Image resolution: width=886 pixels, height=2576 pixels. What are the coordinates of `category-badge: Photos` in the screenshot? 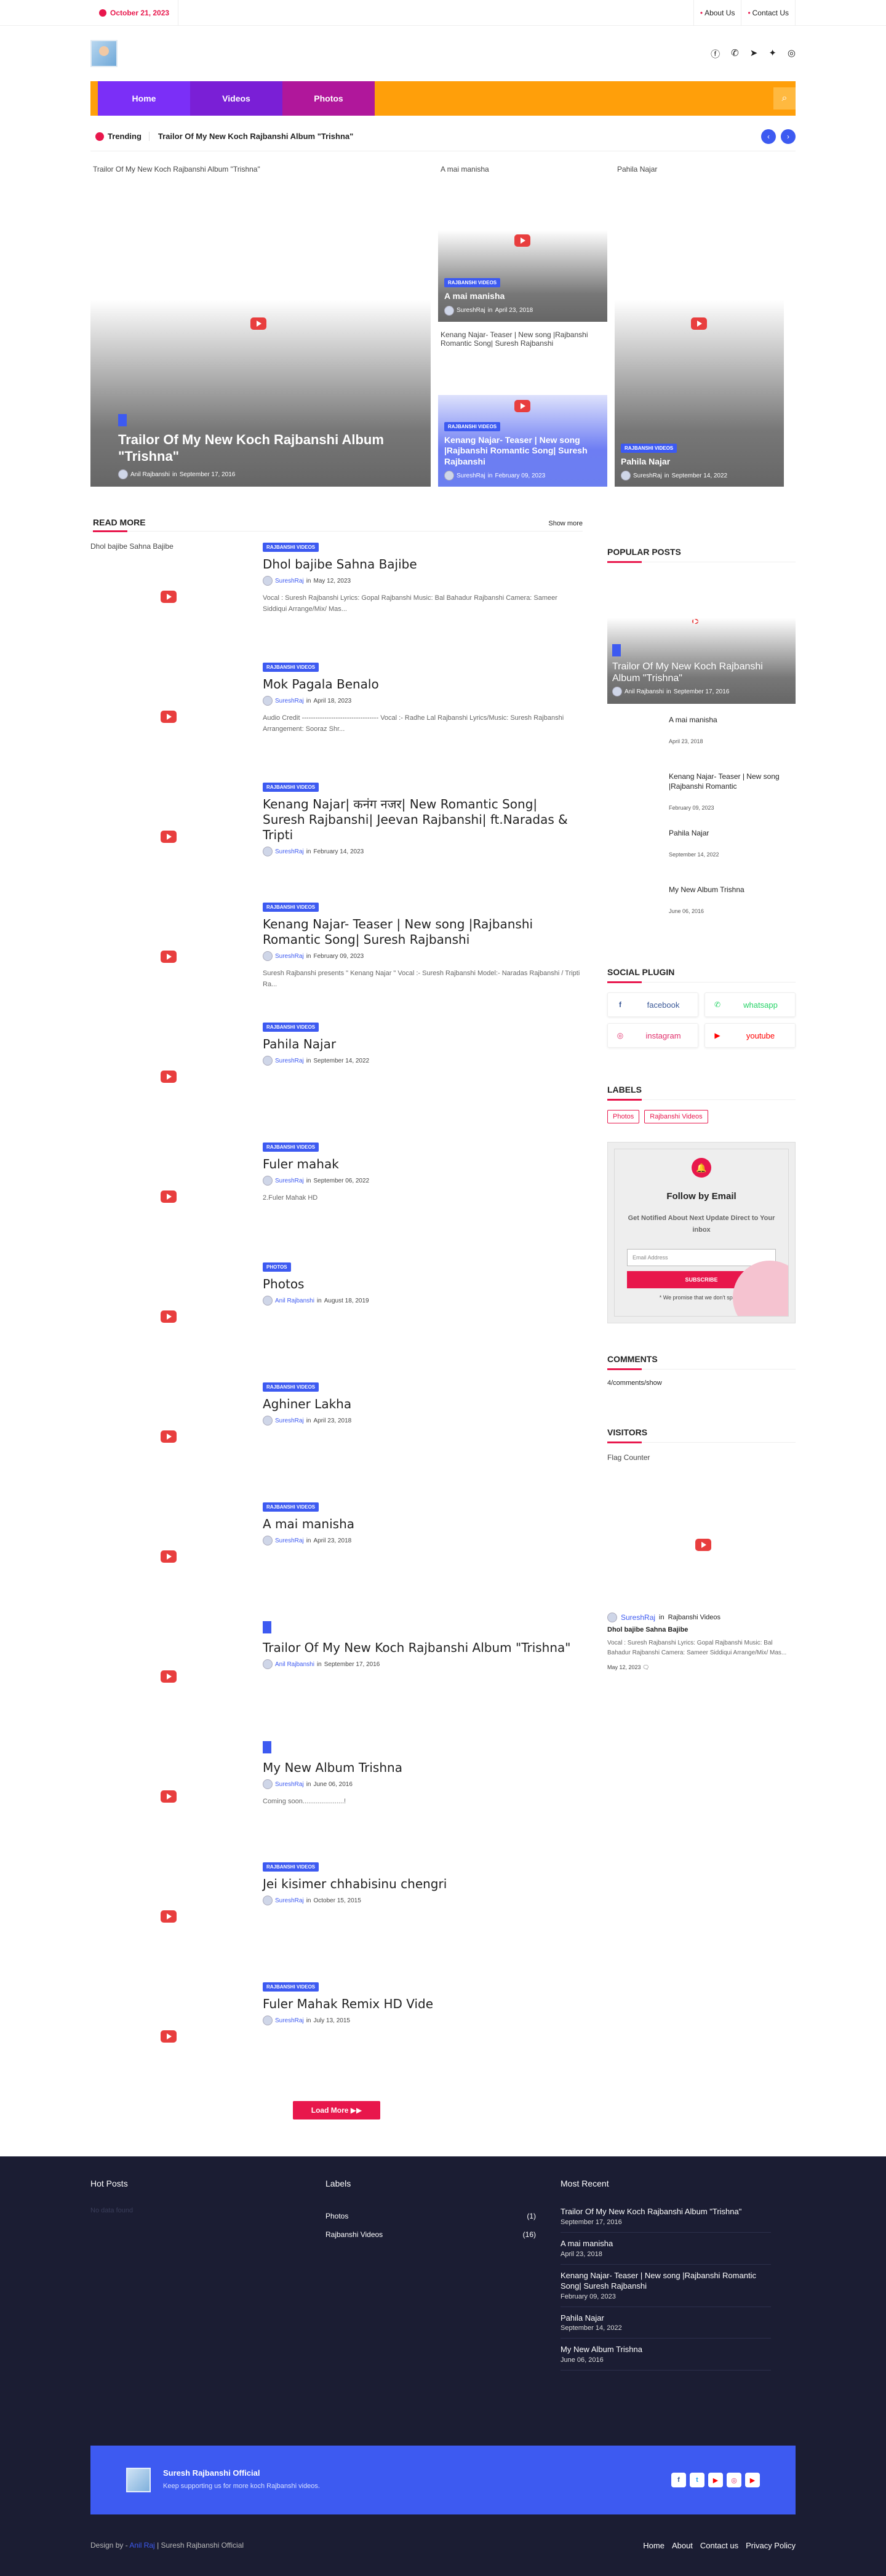 It's located at (277, 1267).